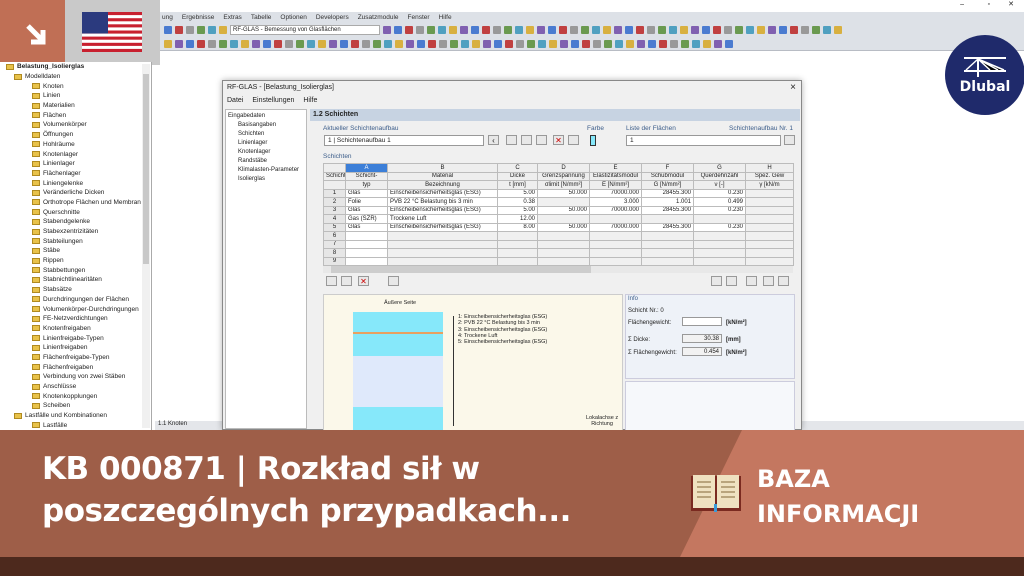  Describe the element at coordinates (75, 280) in the screenshot. I see `tree-item: Stabnichtlinearitäten` at that location.